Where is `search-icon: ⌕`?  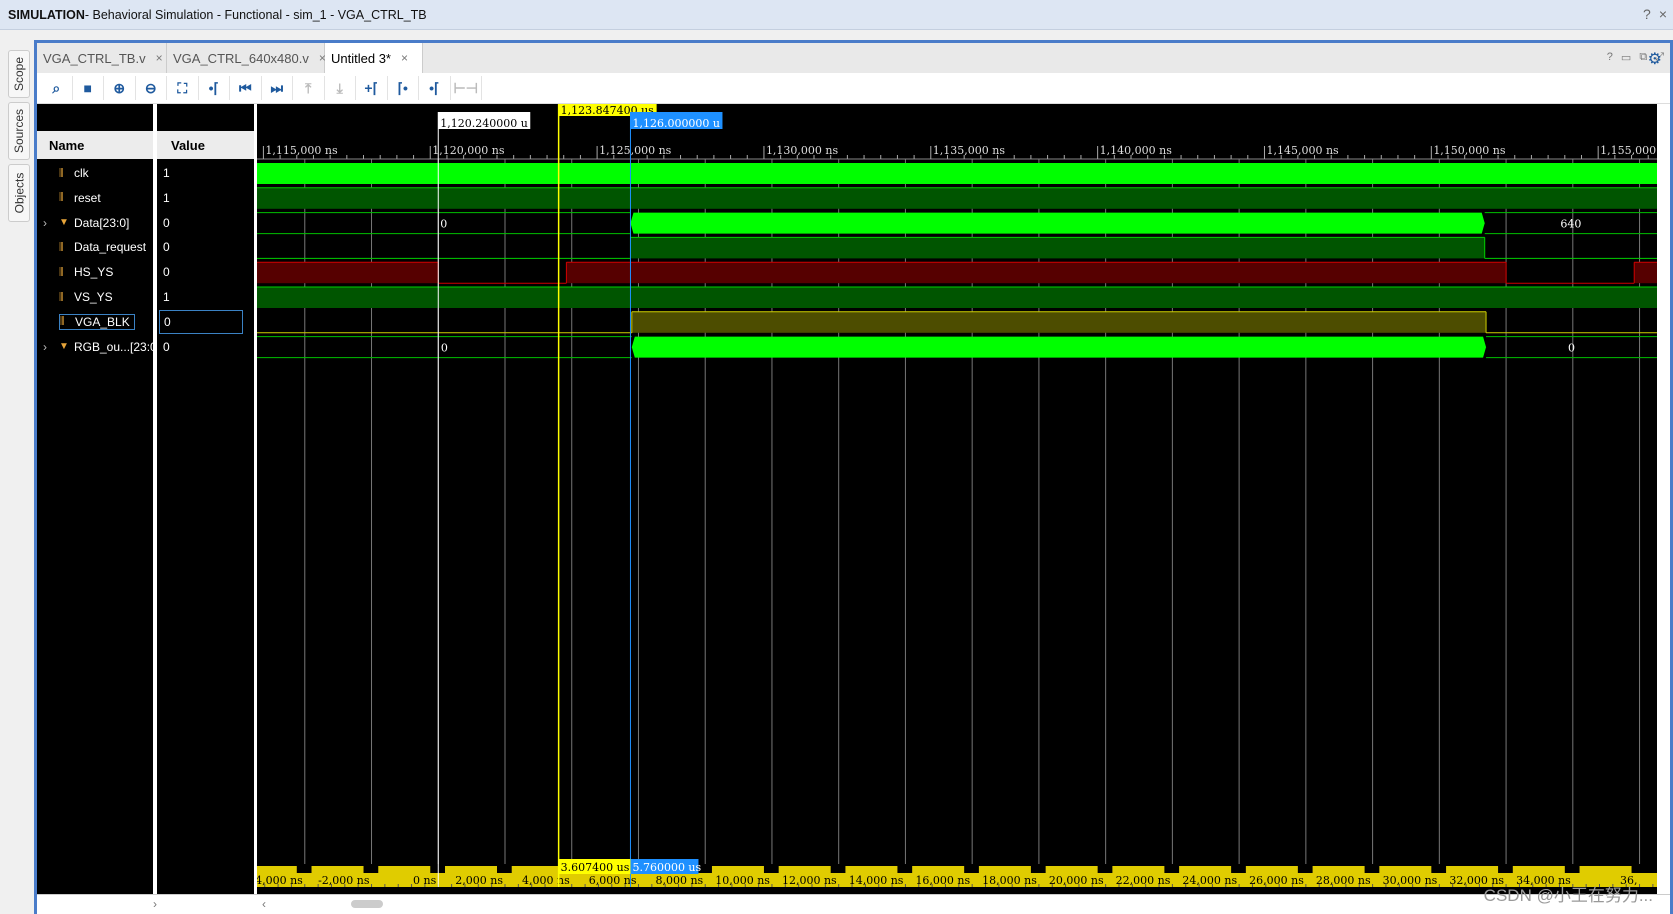
search-icon: ⌕ is located at coordinates (57, 88).